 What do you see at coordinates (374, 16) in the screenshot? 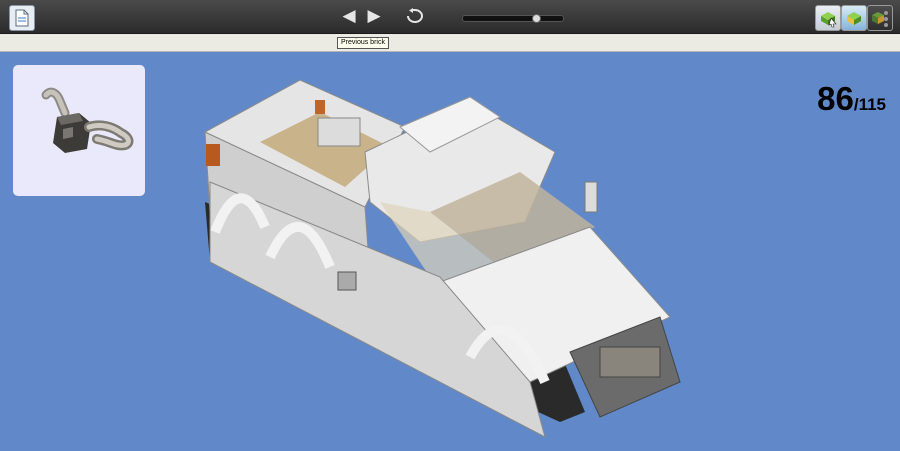
I see `next-brick-button: ▶` at bounding box center [374, 16].